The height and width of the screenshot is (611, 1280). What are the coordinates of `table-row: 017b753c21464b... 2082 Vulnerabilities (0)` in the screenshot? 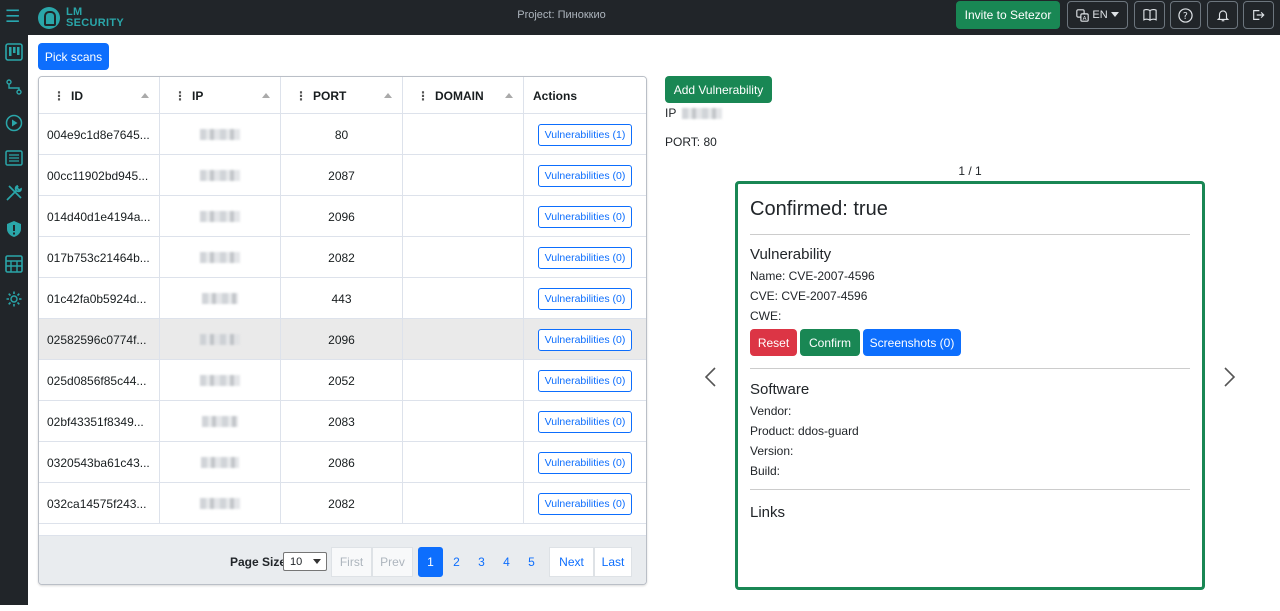 It's located at (342, 257).